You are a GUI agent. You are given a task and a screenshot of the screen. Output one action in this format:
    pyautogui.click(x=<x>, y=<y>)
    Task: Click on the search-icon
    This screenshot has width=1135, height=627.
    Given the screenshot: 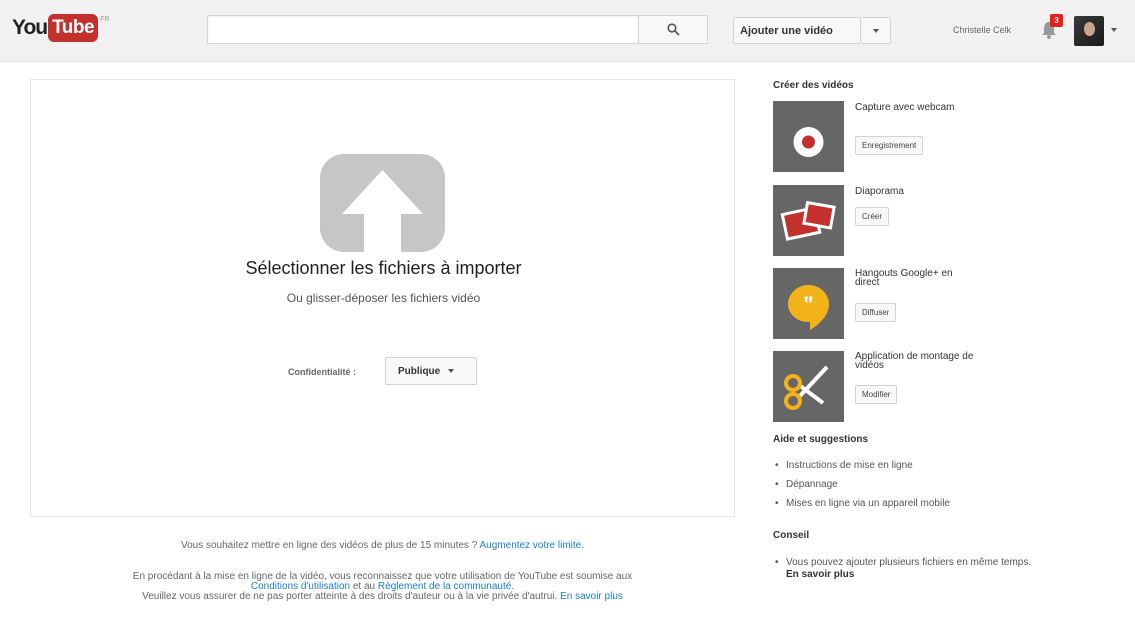 What is the action you would take?
    pyautogui.click(x=673, y=29)
    